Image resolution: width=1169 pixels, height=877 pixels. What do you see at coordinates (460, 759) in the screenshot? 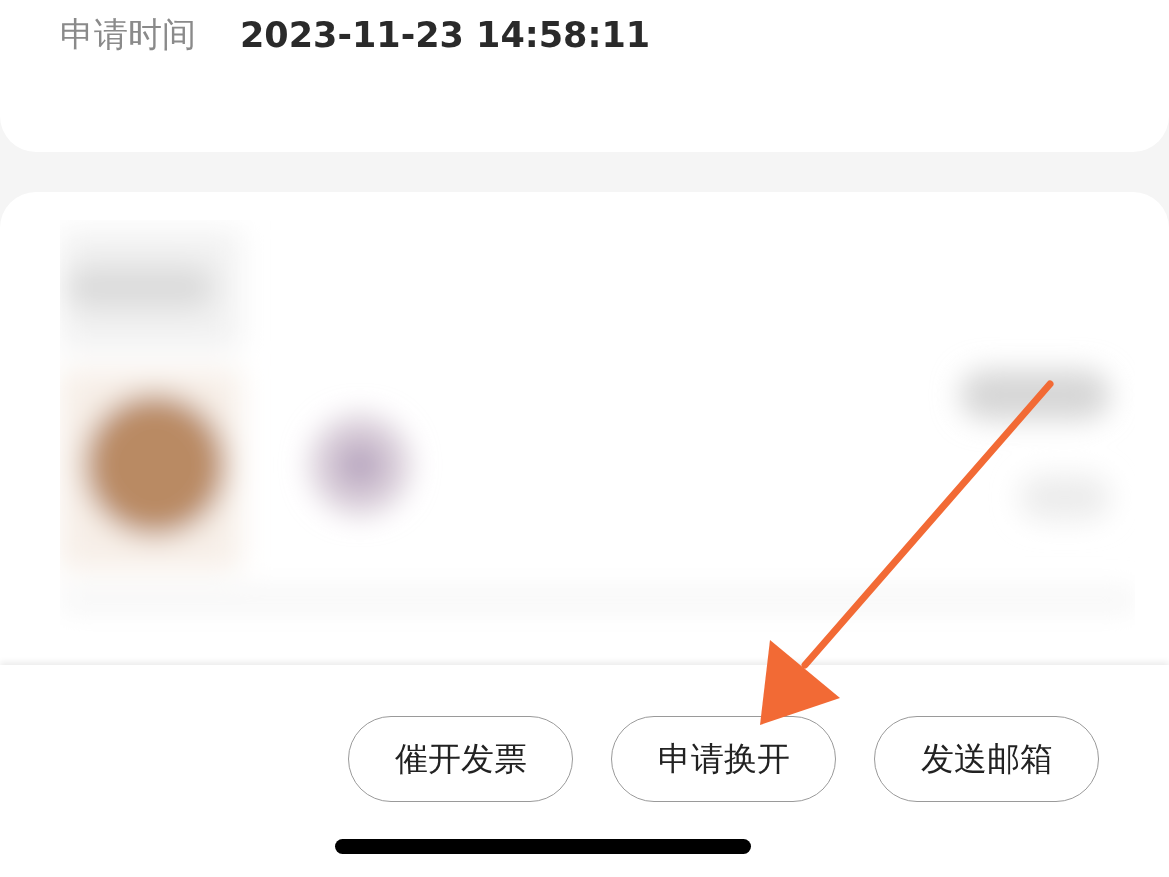
I see `action-button: 催开发票` at bounding box center [460, 759].